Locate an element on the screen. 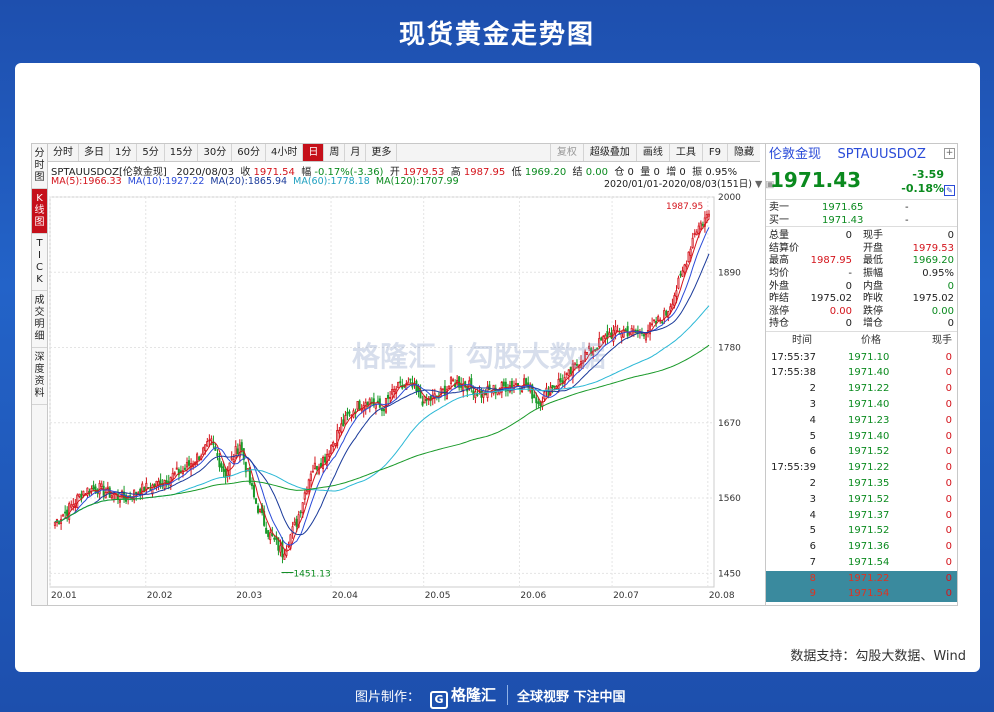 This screenshot has height=712, width=994. tab-period: 周 is located at coordinates (335, 152).